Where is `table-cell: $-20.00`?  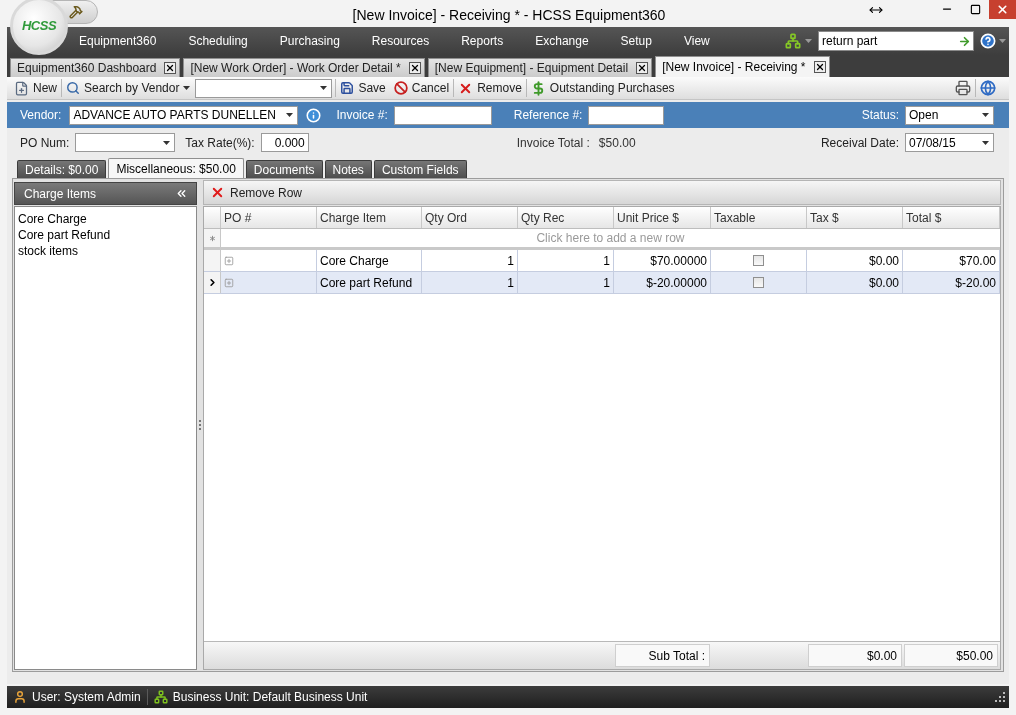
table-cell: $-20.00 is located at coordinates (951, 282).